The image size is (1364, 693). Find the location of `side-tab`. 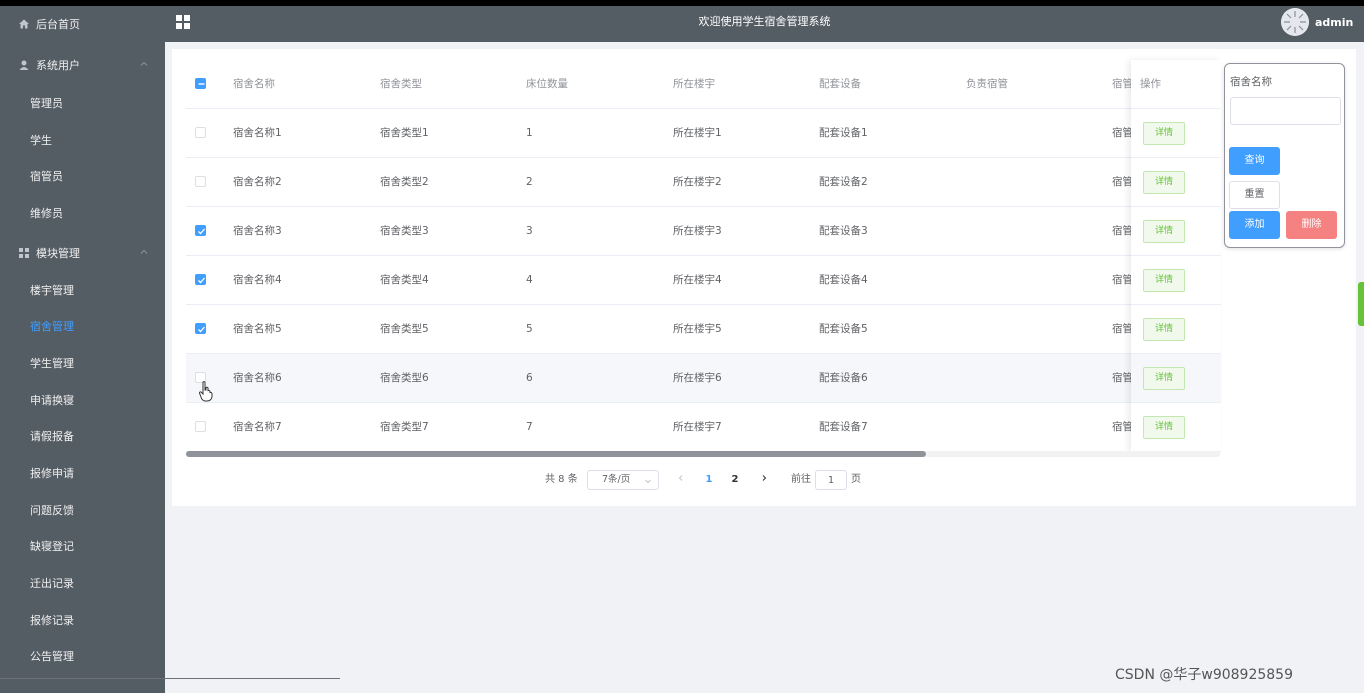

side-tab is located at coordinates (1361, 304).